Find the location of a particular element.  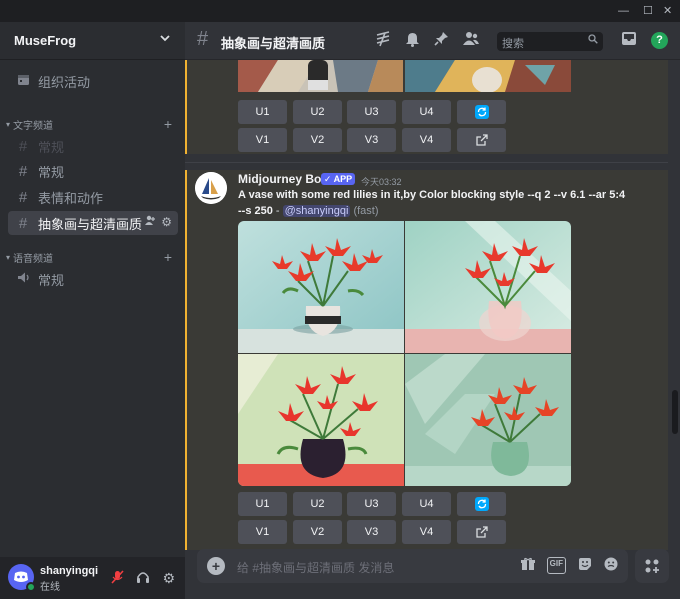

apps-button is located at coordinates (652, 566).